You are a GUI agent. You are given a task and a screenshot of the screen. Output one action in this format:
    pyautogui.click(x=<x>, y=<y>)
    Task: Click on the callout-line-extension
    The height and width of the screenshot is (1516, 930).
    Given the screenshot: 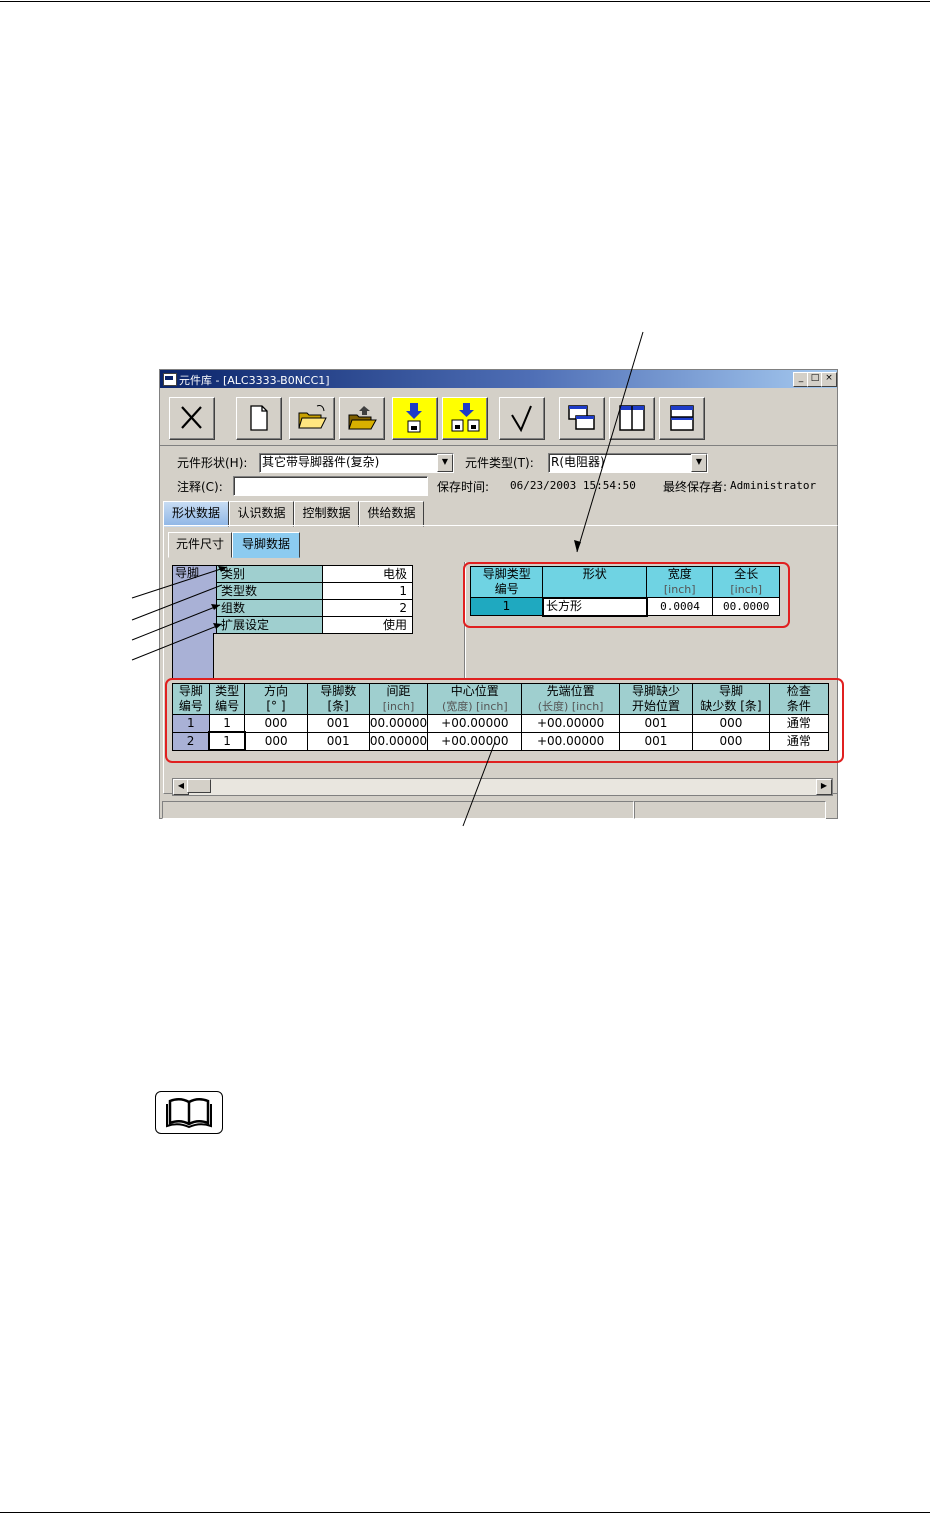 What is the action you would take?
    pyautogui.click(x=177, y=642)
    